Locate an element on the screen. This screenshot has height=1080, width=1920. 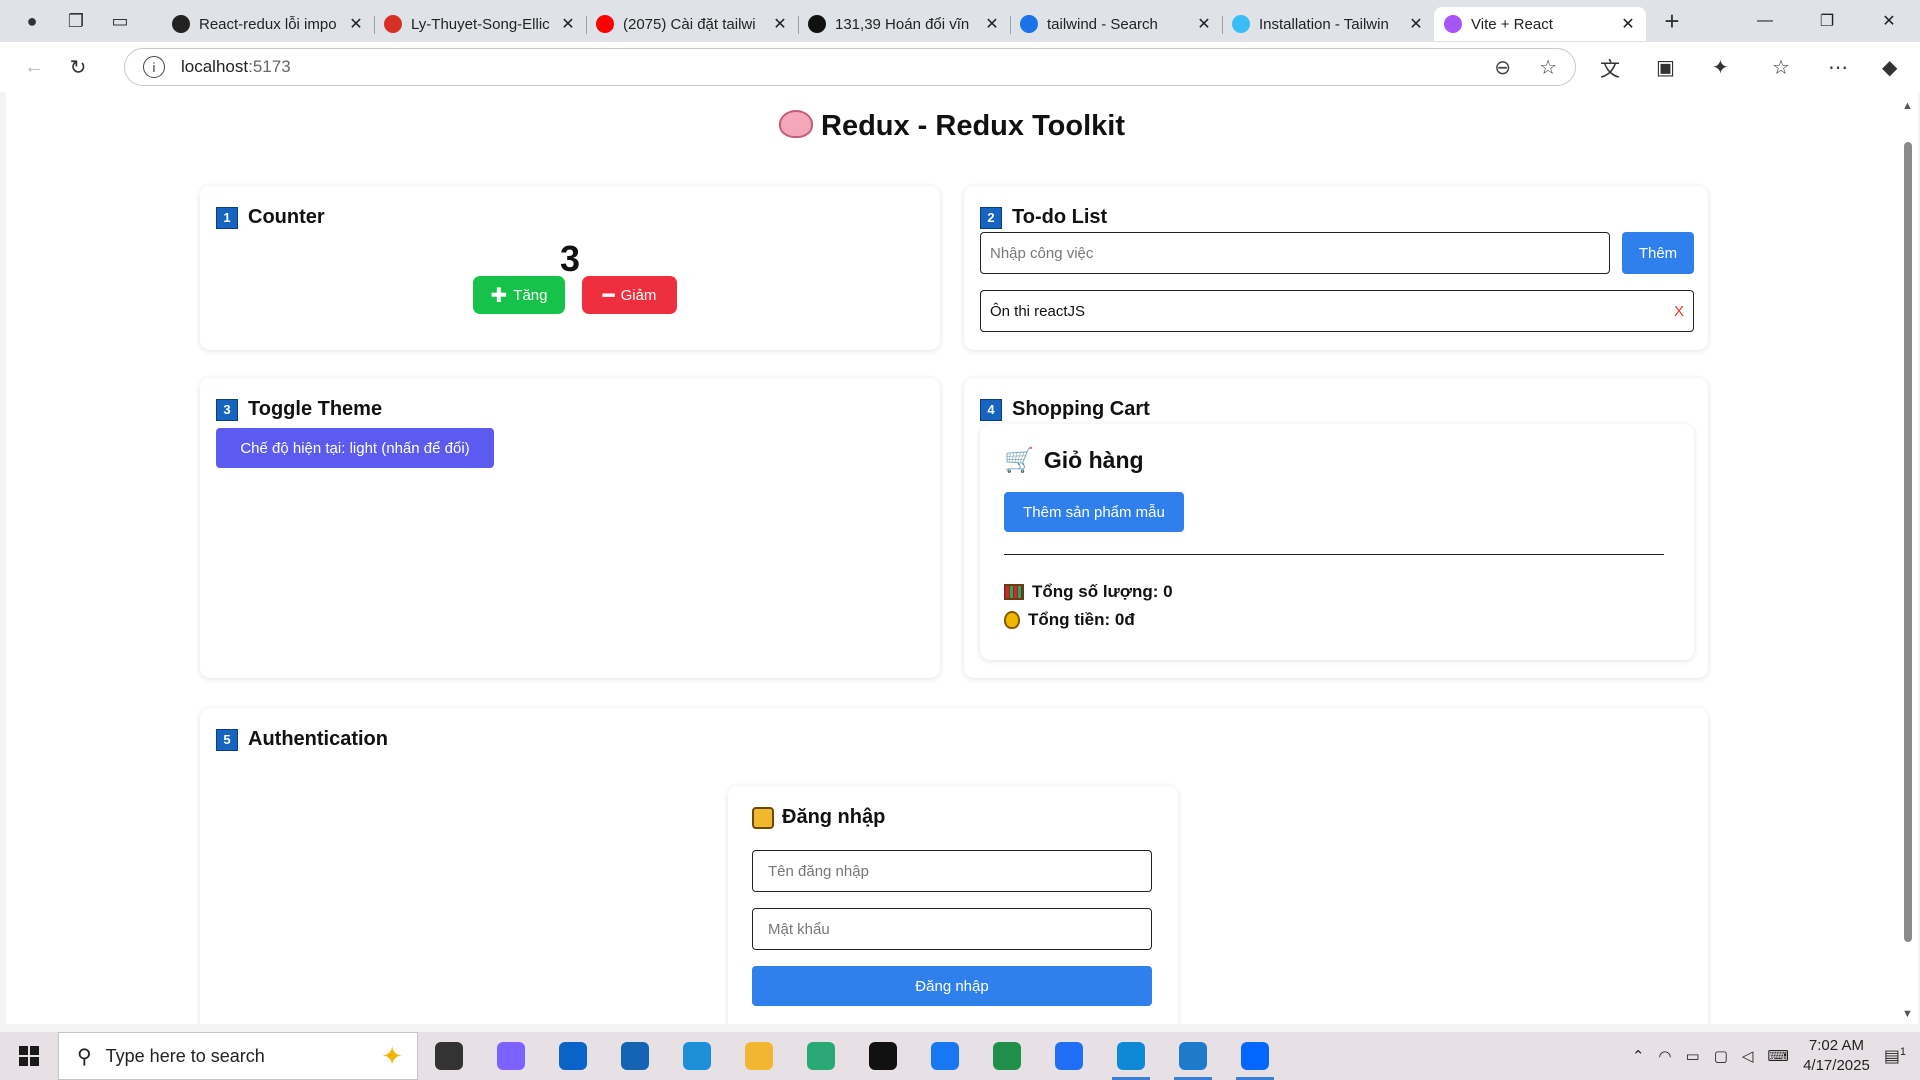
wifi-icon: ◠ is located at coordinates (1664, 1056).